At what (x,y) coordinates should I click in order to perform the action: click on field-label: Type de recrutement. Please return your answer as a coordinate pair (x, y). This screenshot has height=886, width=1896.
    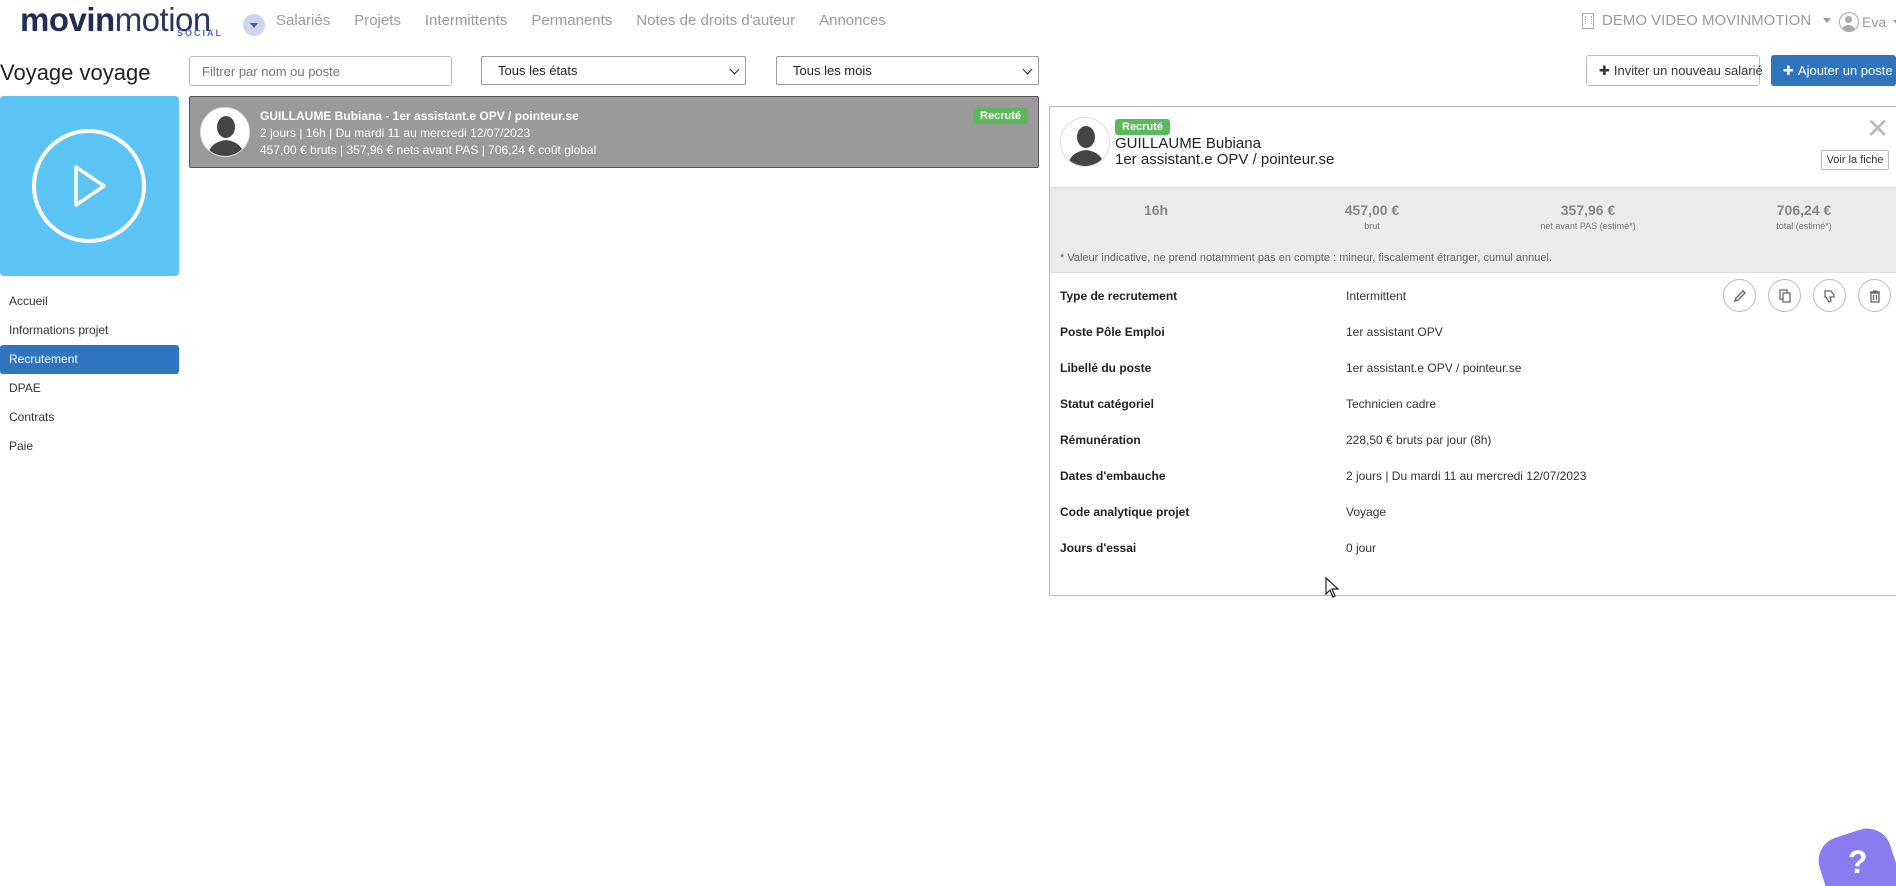
    Looking at the image, I should click on (1119, 296).